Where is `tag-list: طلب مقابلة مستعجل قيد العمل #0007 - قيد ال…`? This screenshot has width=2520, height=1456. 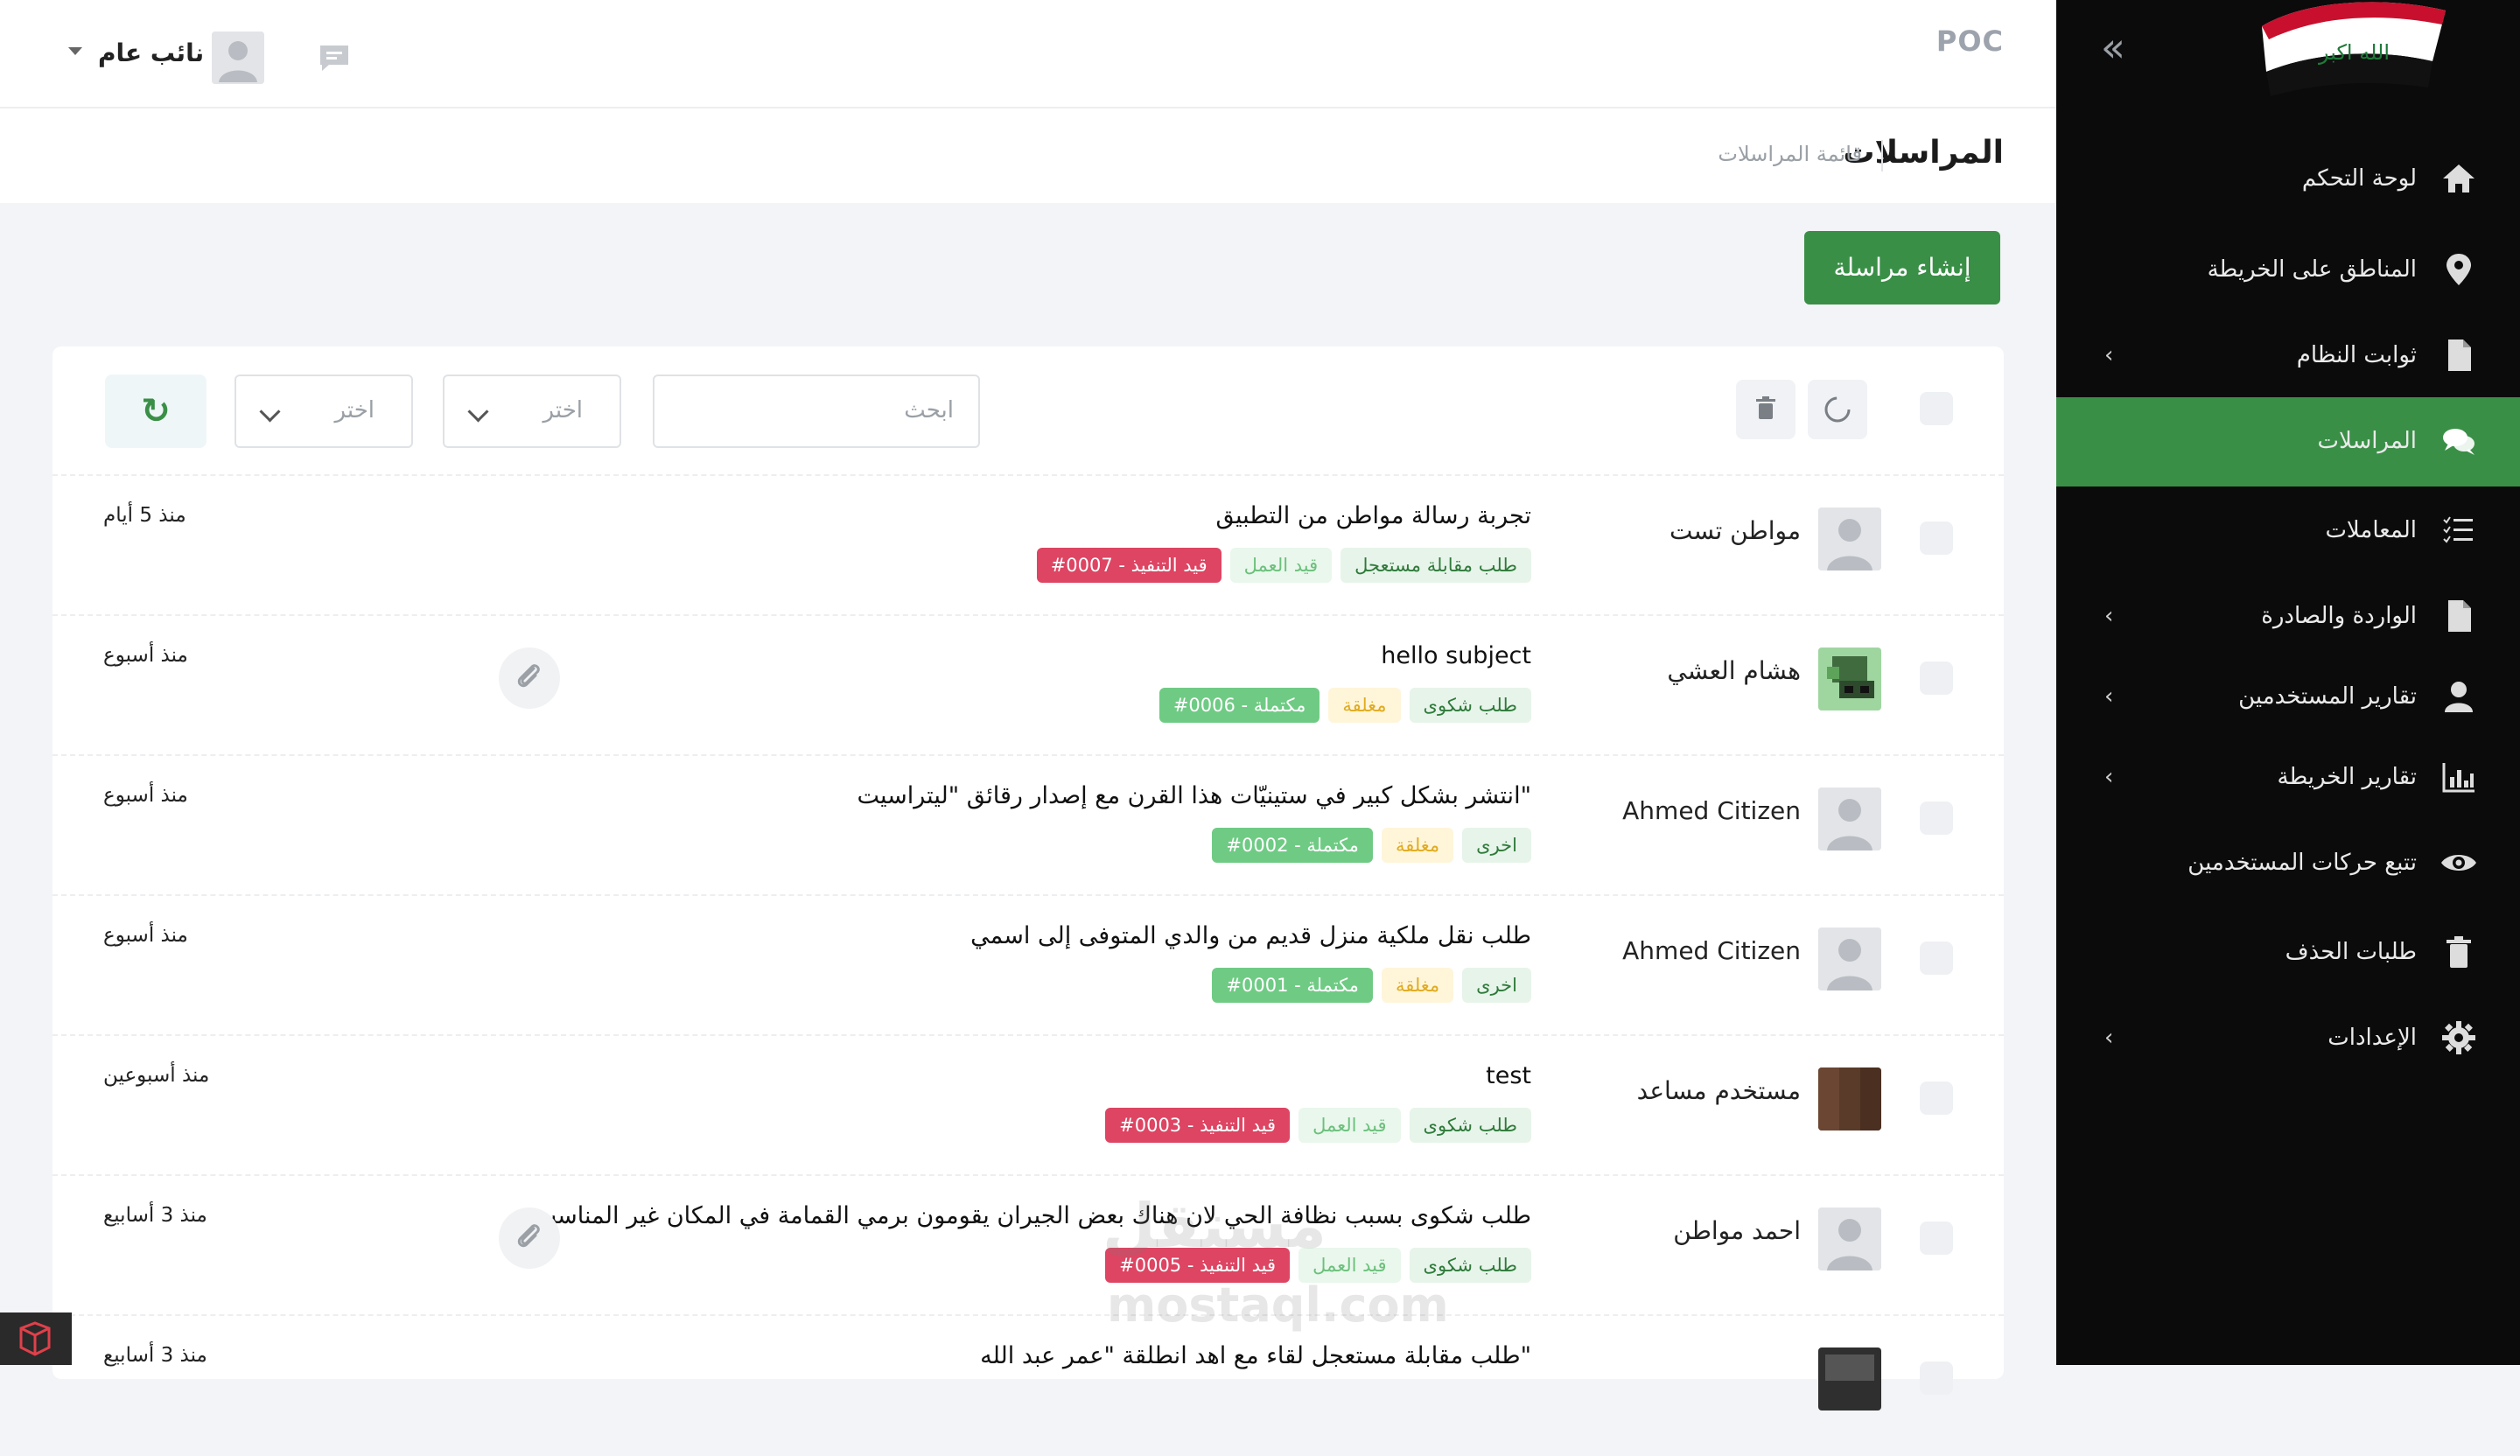
tag-list: طلب مقابلة مستعجل قيد العمل #0007 - قيد ال… is located at coordinates (1283, 565).